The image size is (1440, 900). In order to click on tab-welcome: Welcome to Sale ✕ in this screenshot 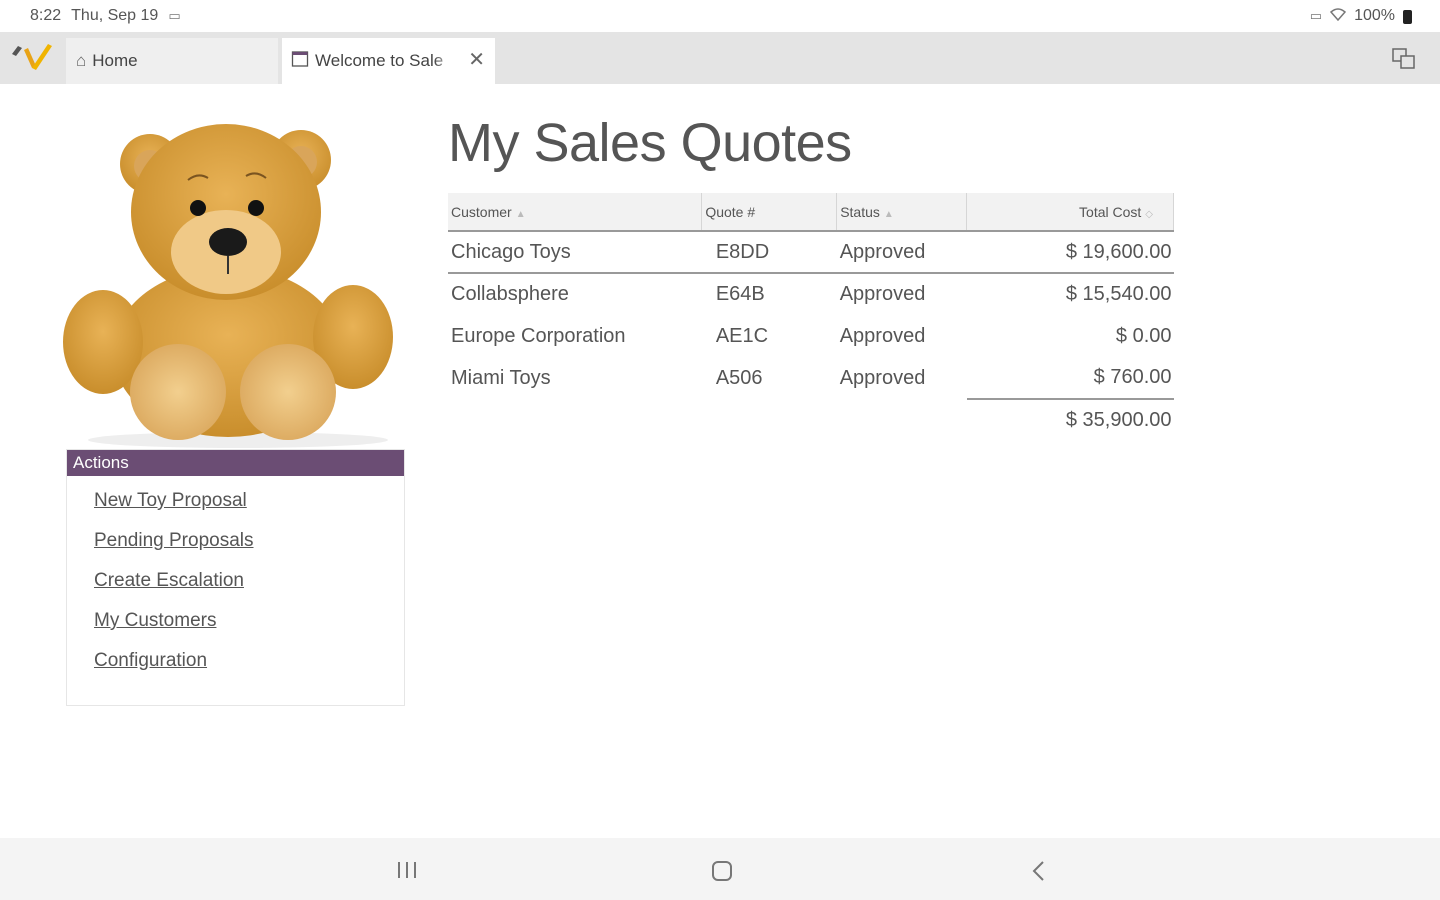, I will do `click(388, 61)`.